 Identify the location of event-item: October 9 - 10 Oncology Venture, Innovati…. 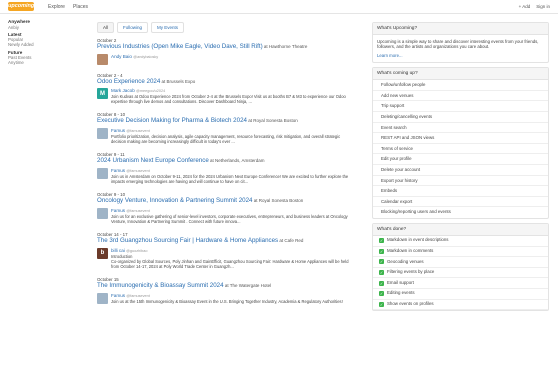
(226, 208).